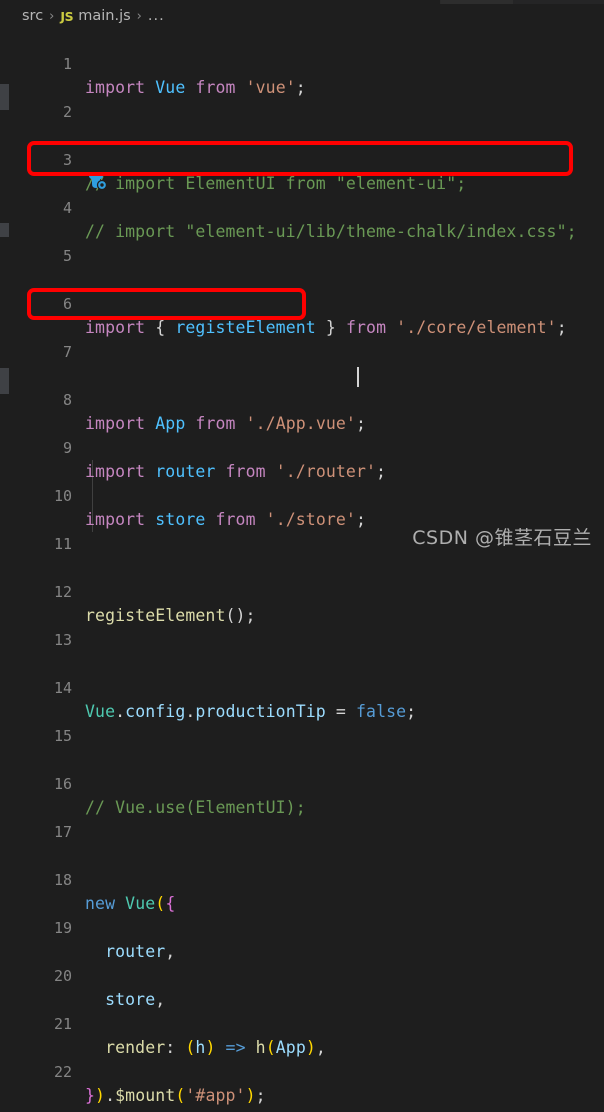 The width and height of the screenshot is (604, 1112). What do you see at coordinates (302, 926) in the screenshot?
I see `code-line: 19 router,` at bounding box center [302, 926].